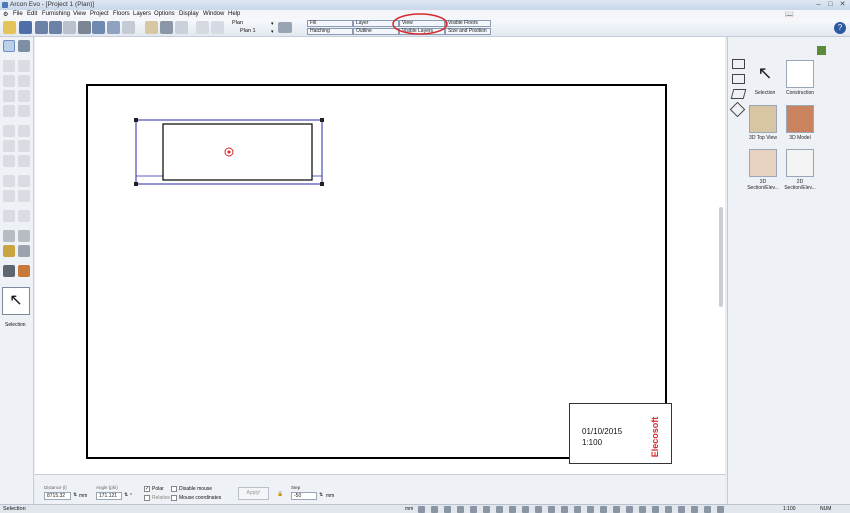  What do you see at coordinates (818, 5) in the screenshot?
I see `minimize-button: –` at bounding box center [818, 5].